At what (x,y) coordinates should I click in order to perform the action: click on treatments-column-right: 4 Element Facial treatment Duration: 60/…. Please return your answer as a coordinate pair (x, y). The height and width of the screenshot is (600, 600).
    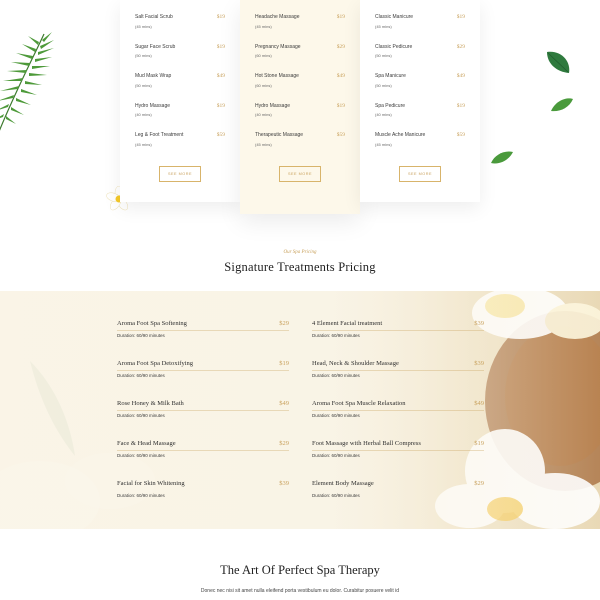
    Looking at the image, I should click on (398, 394).